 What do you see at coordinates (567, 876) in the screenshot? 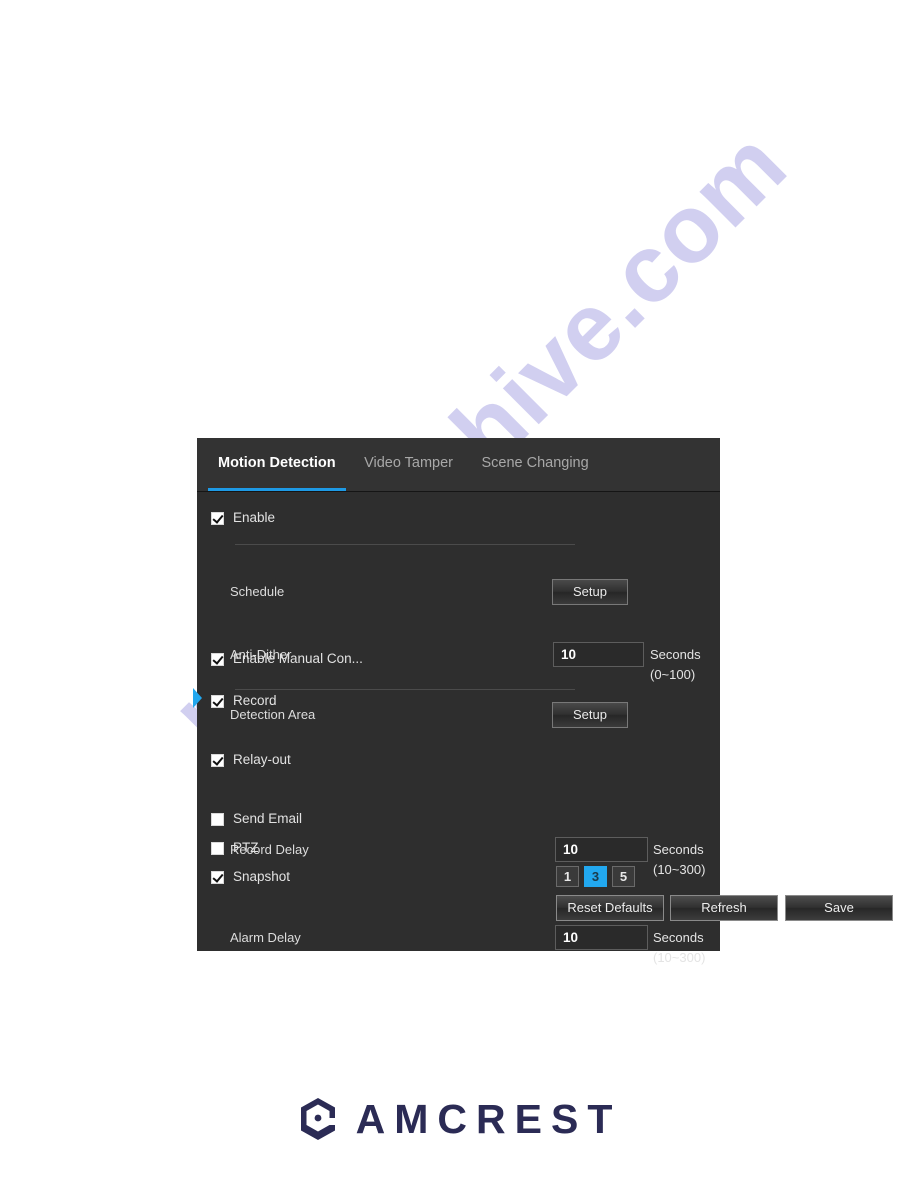
I see `snapshot-option-1: 1` at bounding box center [567, 876].